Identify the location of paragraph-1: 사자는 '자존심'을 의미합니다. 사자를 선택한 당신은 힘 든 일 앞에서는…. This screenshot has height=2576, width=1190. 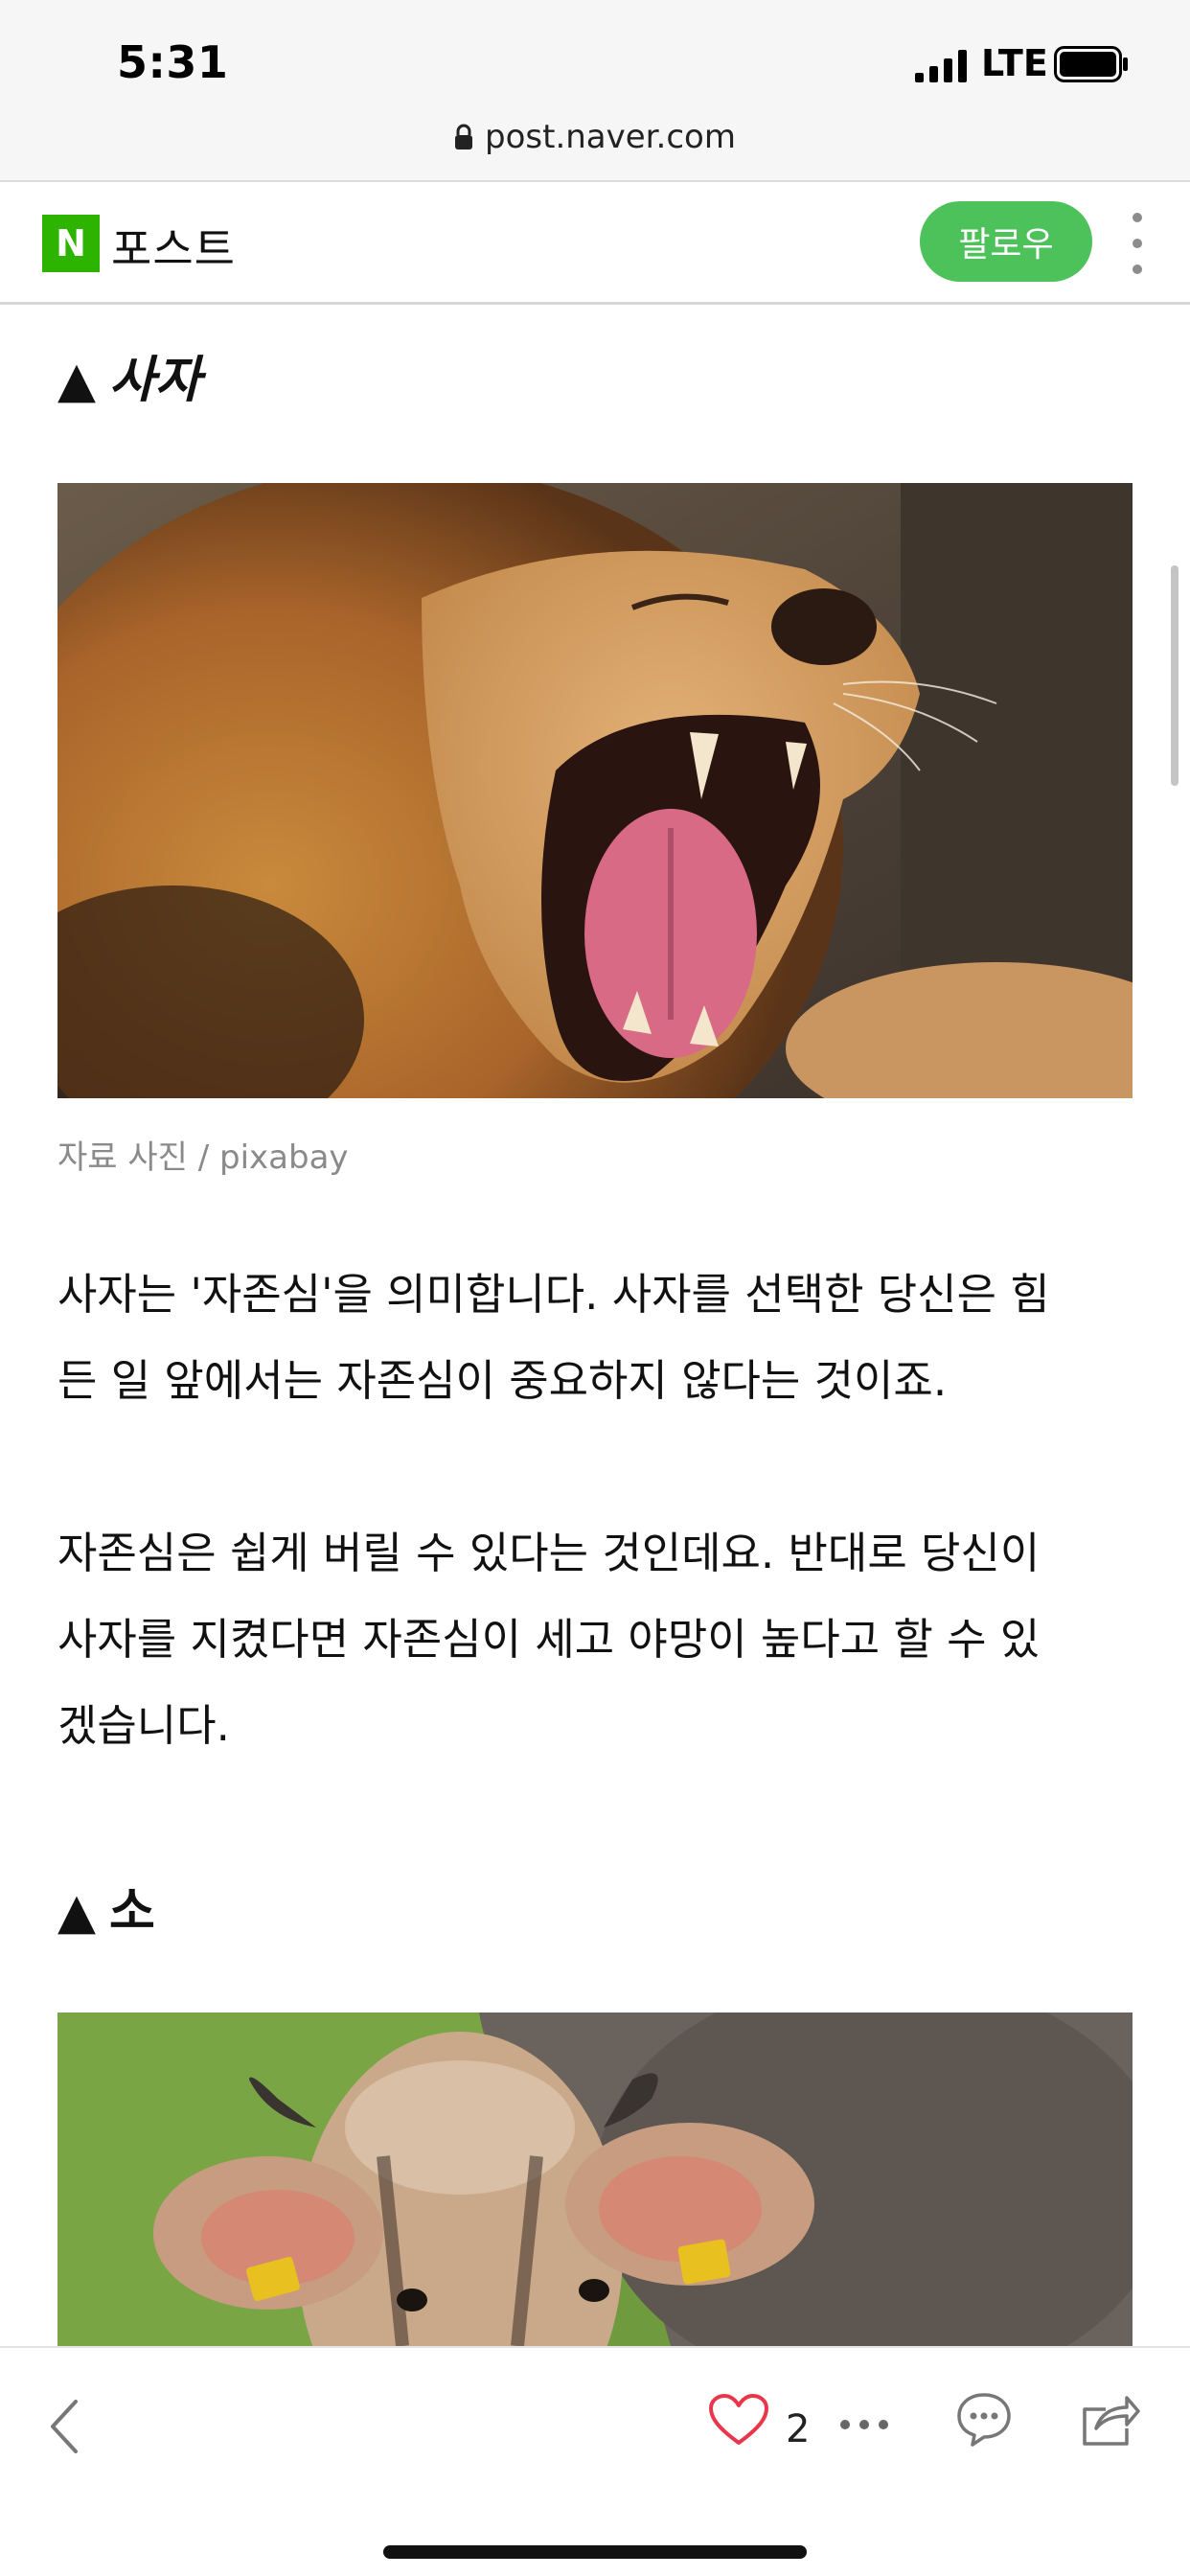
(595, 1338).